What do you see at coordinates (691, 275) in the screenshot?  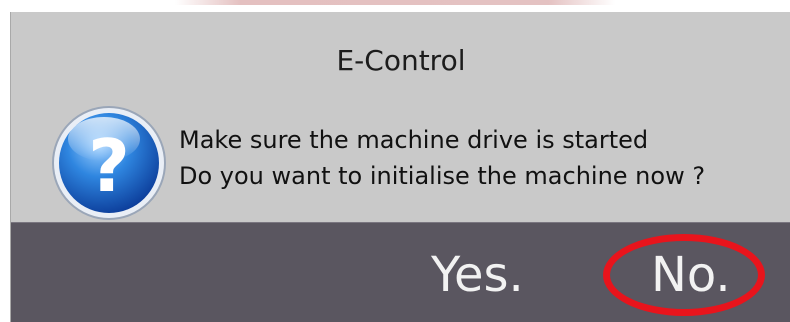 I see `no-button: No.` at bounding box center [691, 275].